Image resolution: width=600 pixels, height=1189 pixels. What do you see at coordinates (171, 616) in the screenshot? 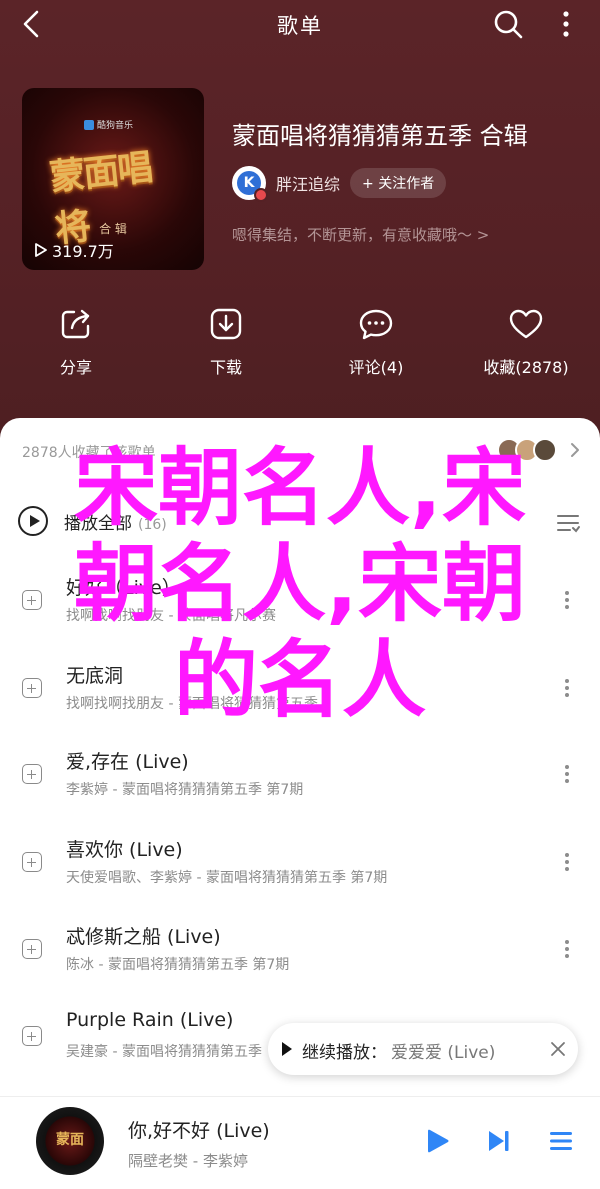
I see `song-subtitle: 找啊找啊找朋友 - 蒙面唱将凡尔赛` at bounding box center [171, 616].